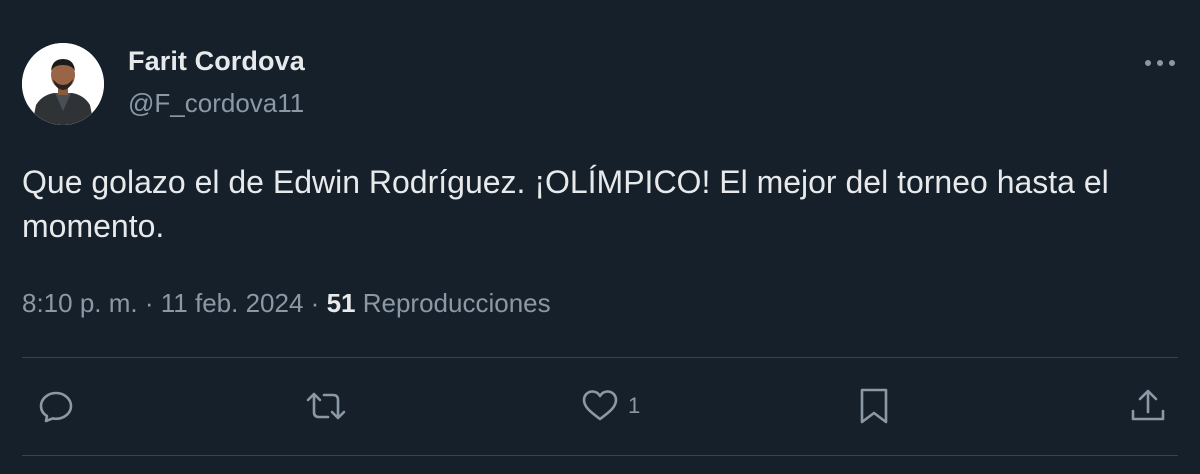 The height and width of the screenshot is (474, 1200). I want to click on avatar, so click(63, 84).